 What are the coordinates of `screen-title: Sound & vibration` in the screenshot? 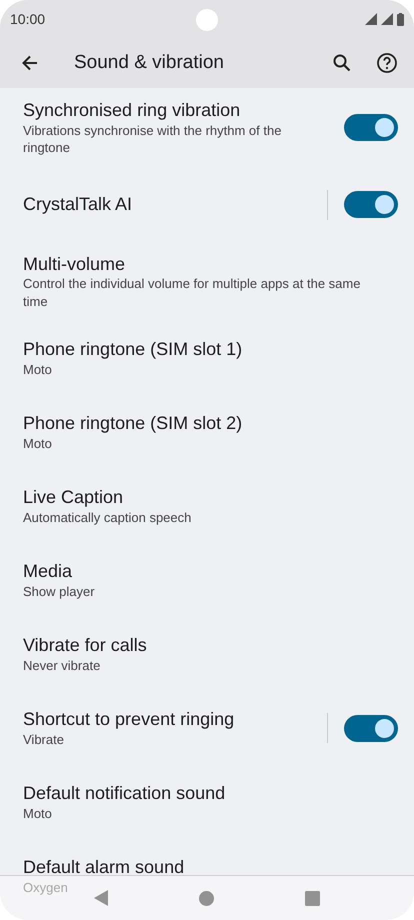 It's located at (149, 62).